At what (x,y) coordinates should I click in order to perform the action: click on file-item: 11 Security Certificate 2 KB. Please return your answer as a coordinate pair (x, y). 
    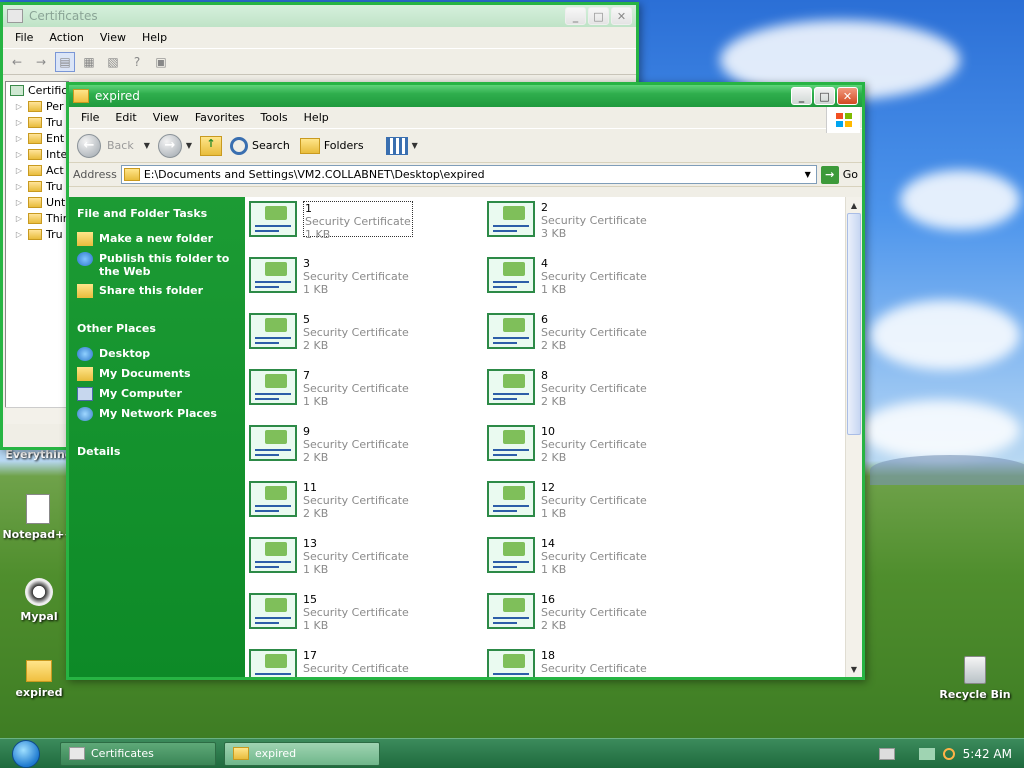
    Looking at the image, I should click on (368, 509).